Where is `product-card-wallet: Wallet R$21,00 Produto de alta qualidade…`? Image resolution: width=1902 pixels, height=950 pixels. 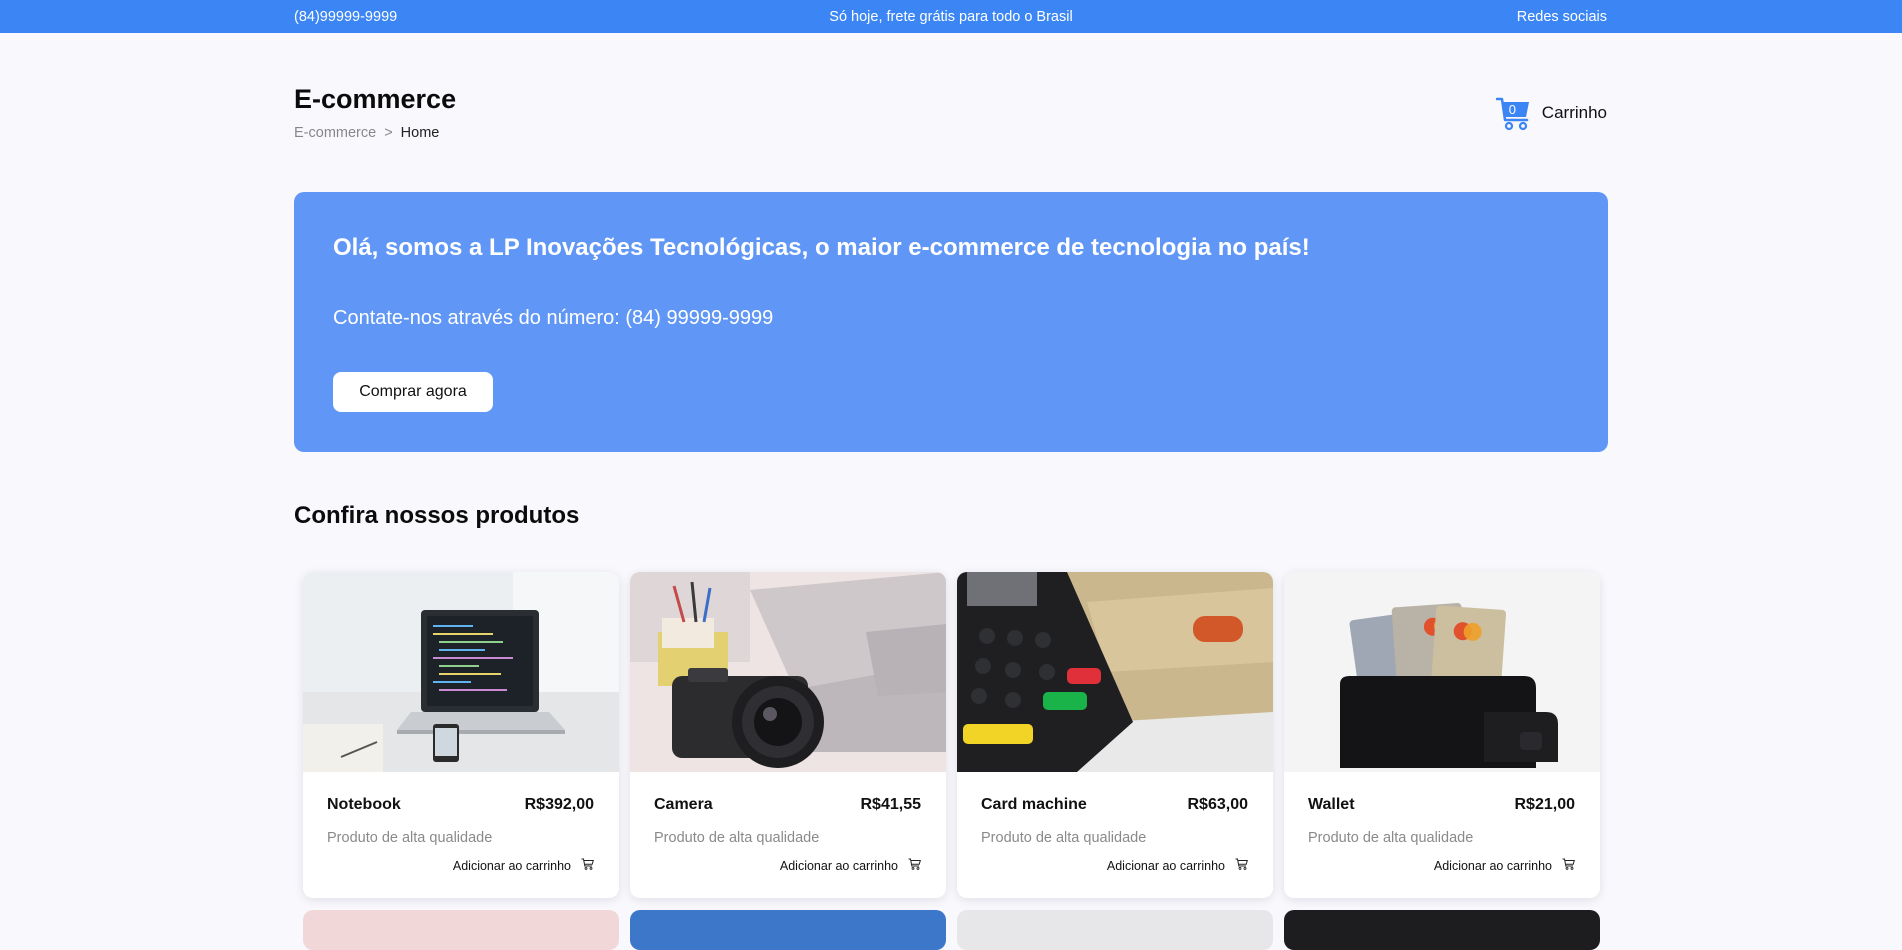
product-card-wallet: Wallet R$21,00 Produto de alta qualidade… is located at coordinates (1442, 735).